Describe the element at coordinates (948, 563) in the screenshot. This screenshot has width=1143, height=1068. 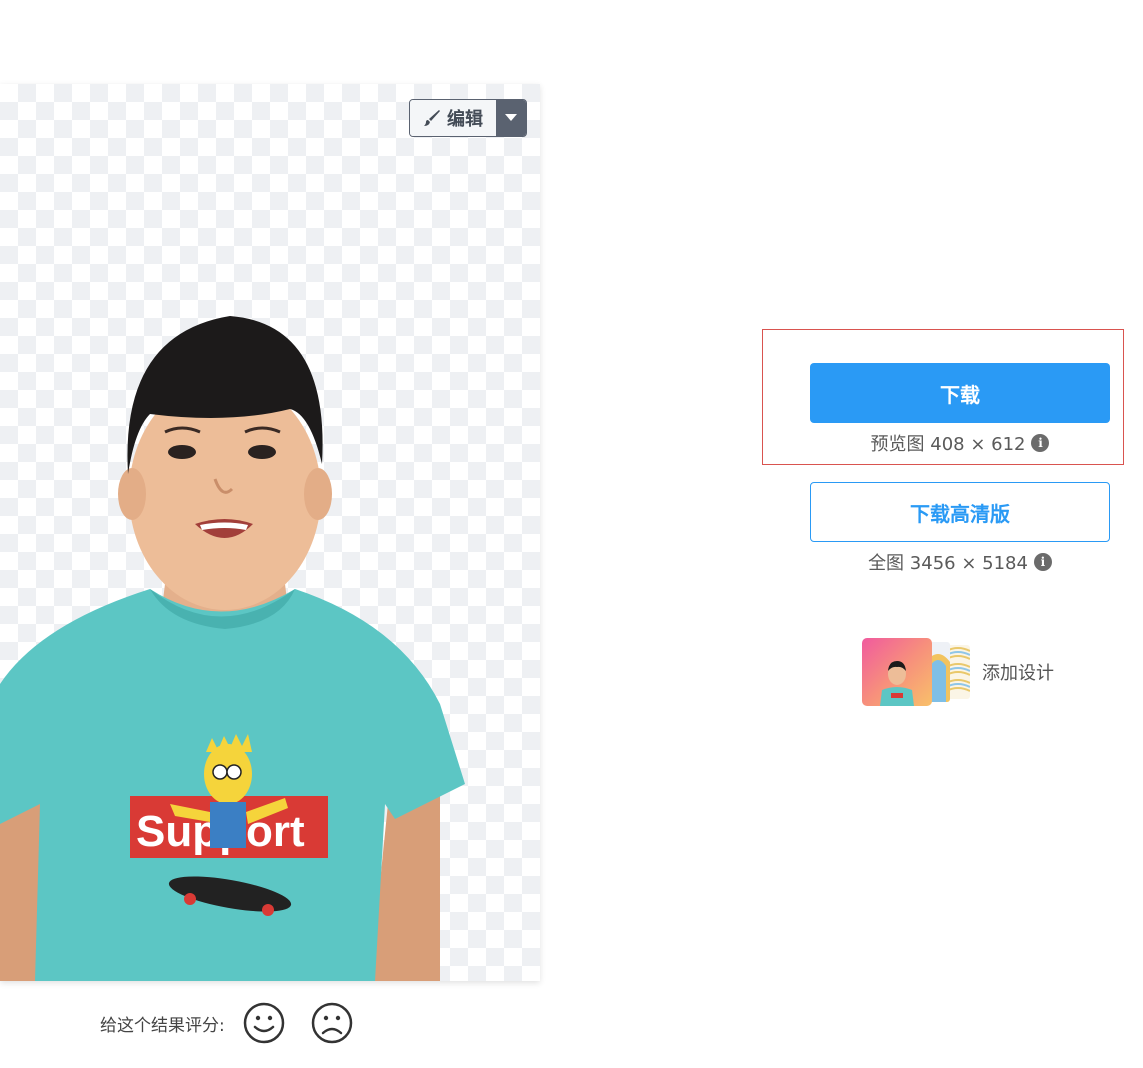
I see `full-size-text: 全图 3456 × 5184` at that location.